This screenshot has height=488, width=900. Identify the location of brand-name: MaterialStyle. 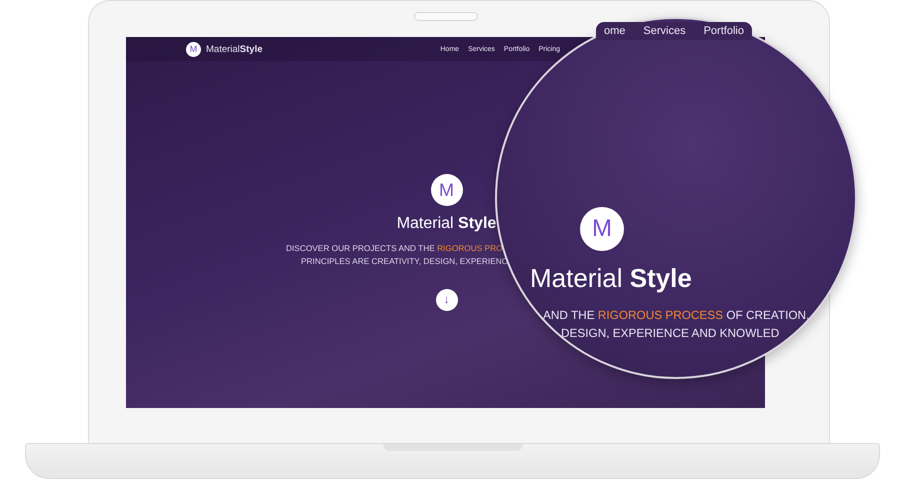
(234, 49).